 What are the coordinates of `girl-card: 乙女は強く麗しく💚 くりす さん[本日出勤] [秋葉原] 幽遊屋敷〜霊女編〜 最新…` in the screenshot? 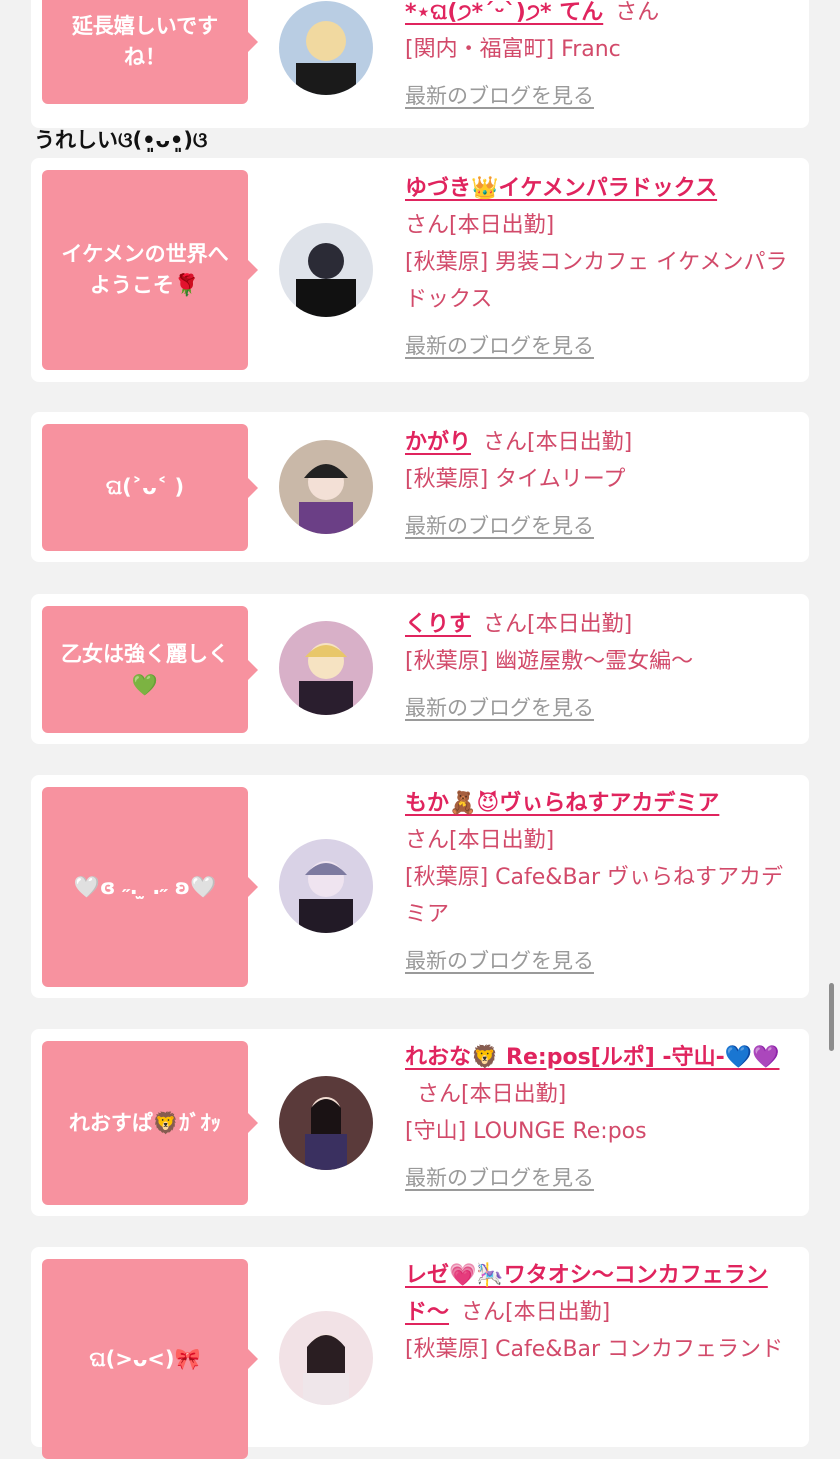 It's located at (420, 669).